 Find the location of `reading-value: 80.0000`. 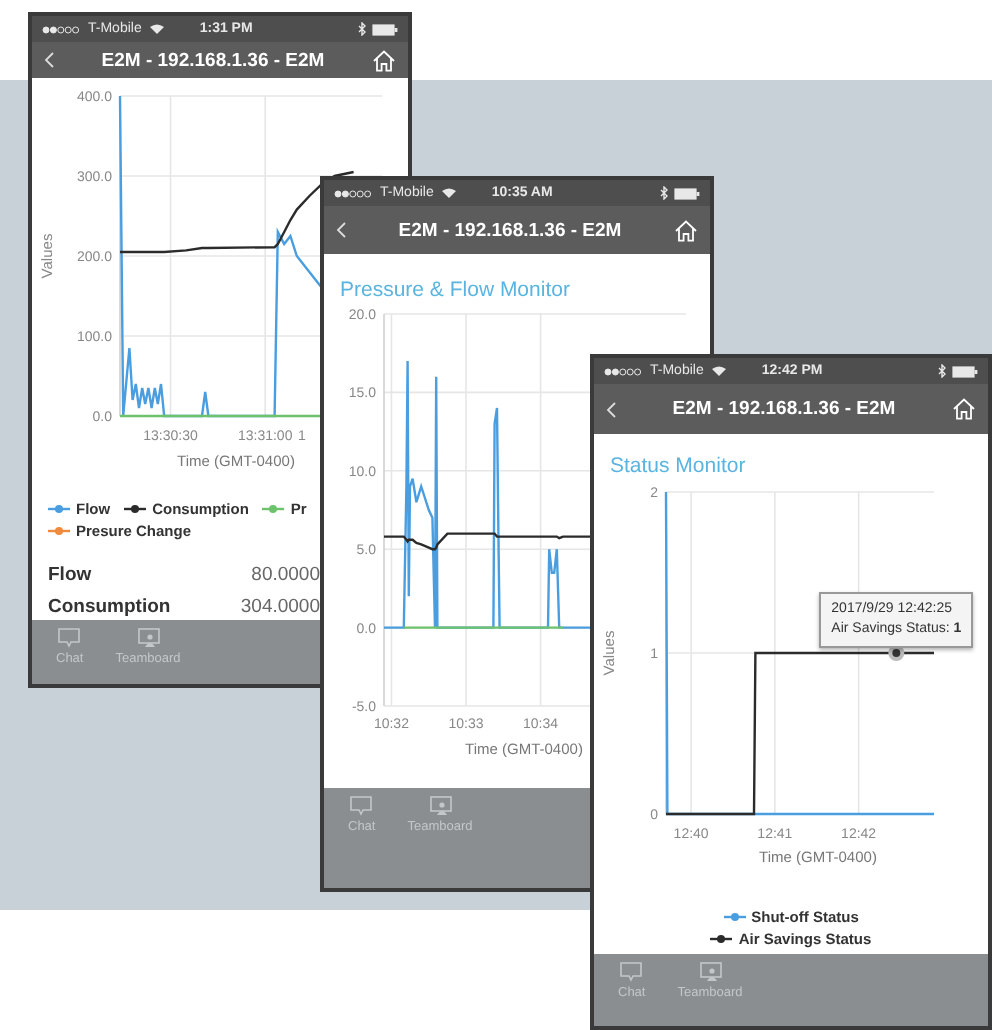

reading-value: 80.0000 is located at coordinates (285, 575).